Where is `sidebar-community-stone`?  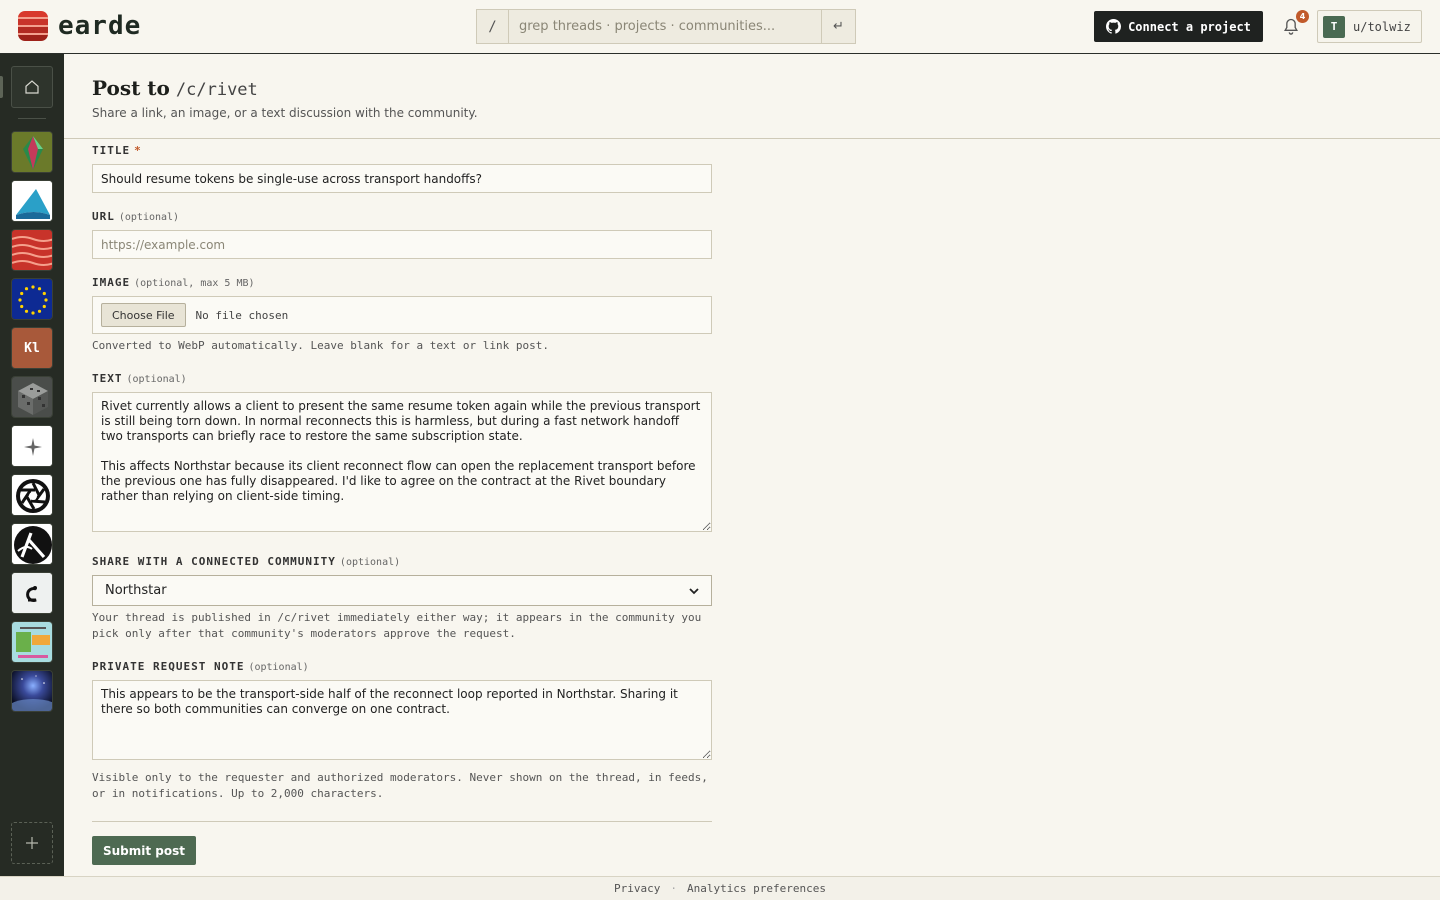
sidebar-community-stone is located at coordinates (32, 397).